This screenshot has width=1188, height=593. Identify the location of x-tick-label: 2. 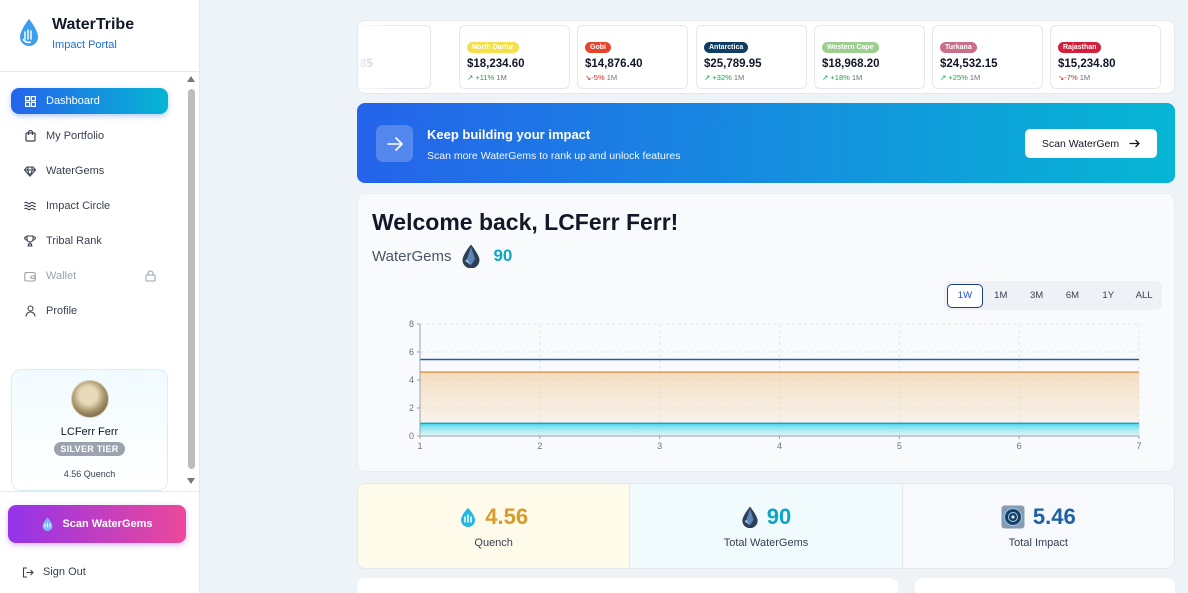
(539, 446).